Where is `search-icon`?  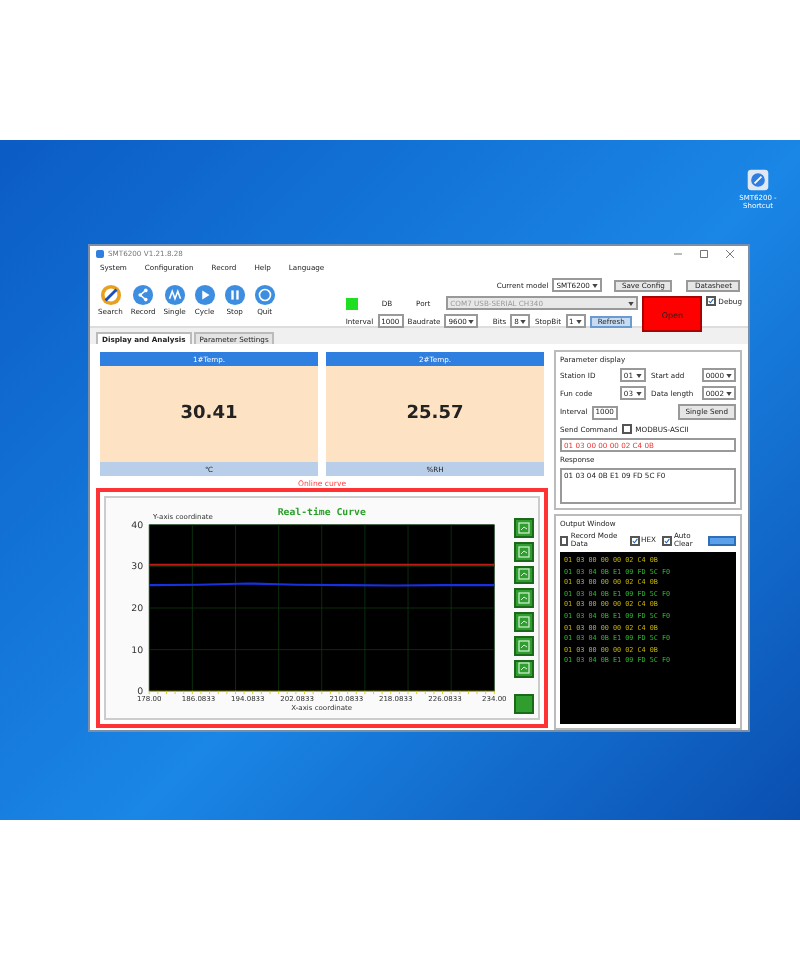
search-icon is located at coordinates (110, 295).